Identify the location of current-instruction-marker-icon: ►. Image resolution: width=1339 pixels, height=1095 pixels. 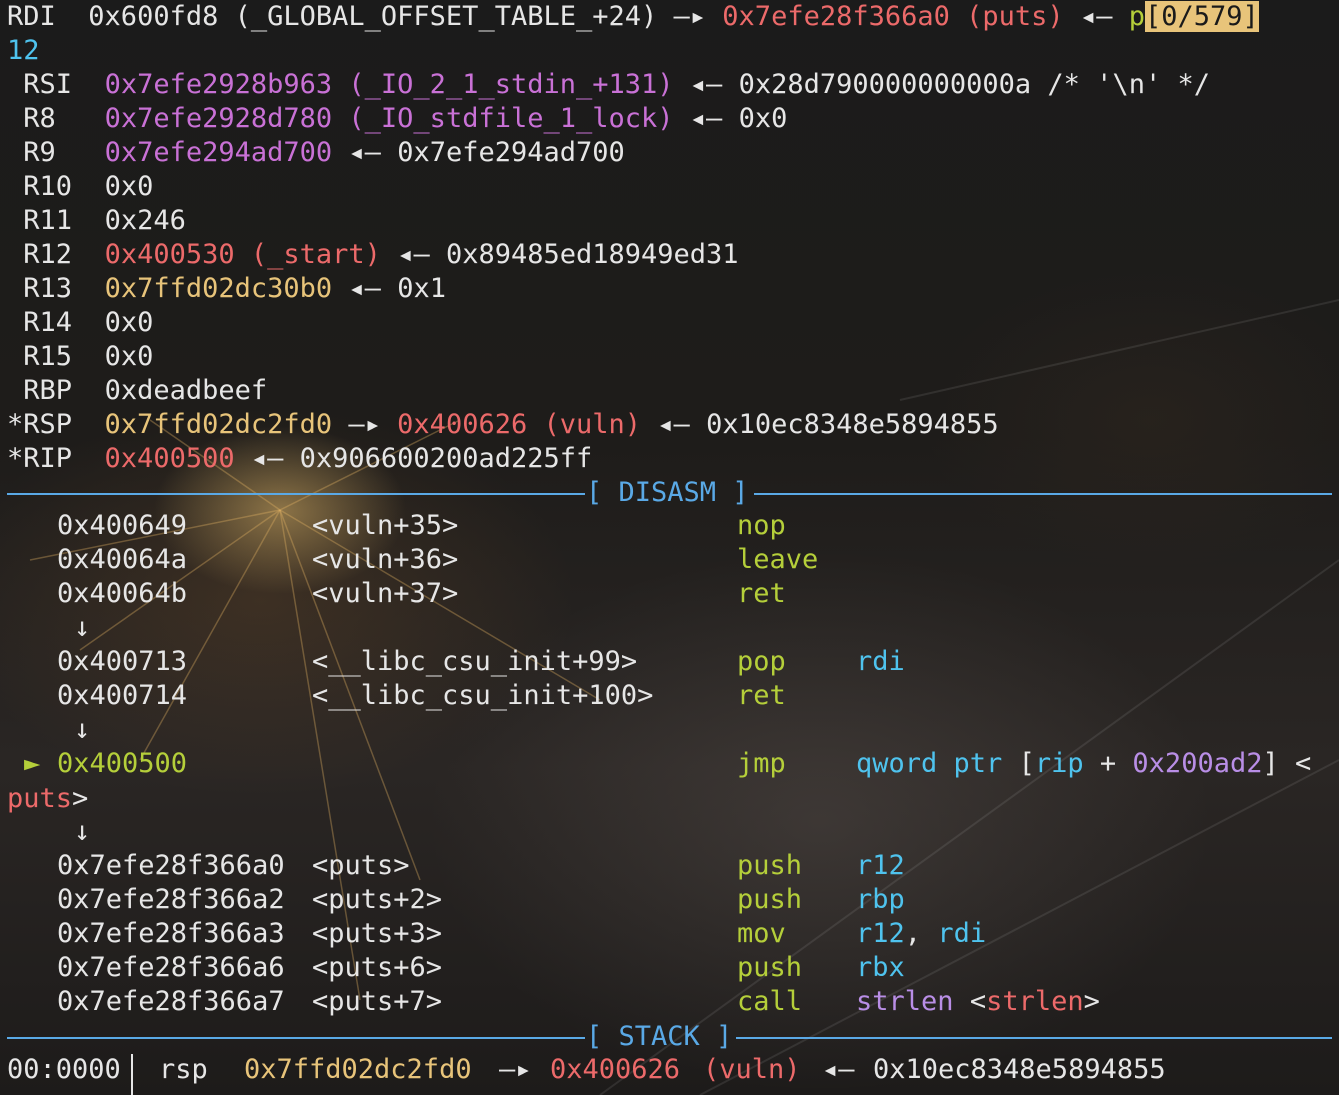
(32, 763).